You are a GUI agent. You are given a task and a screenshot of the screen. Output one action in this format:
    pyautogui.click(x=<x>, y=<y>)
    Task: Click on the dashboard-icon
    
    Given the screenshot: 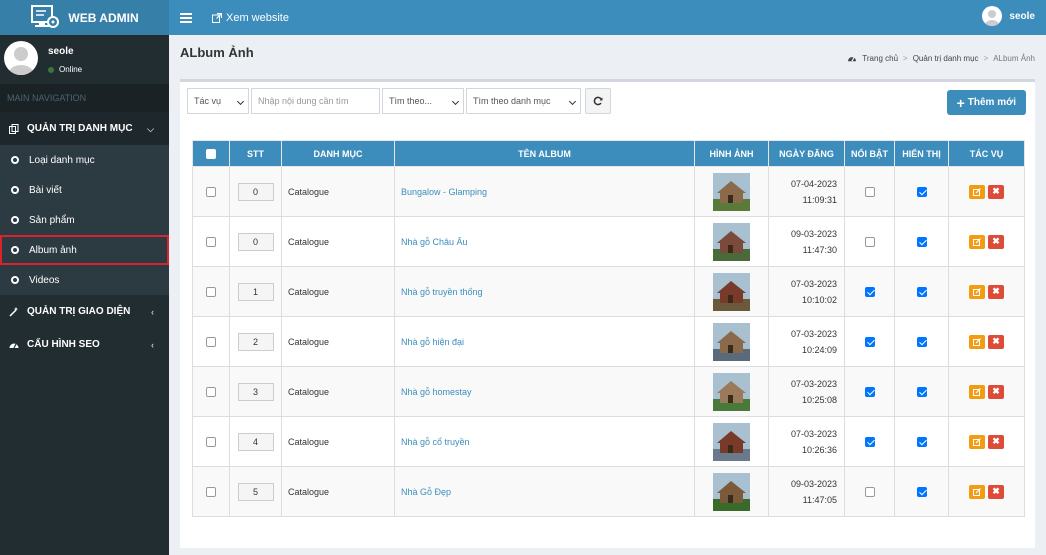 What is the action you would take?
    pyautogui.click(x=14, y=345)
    